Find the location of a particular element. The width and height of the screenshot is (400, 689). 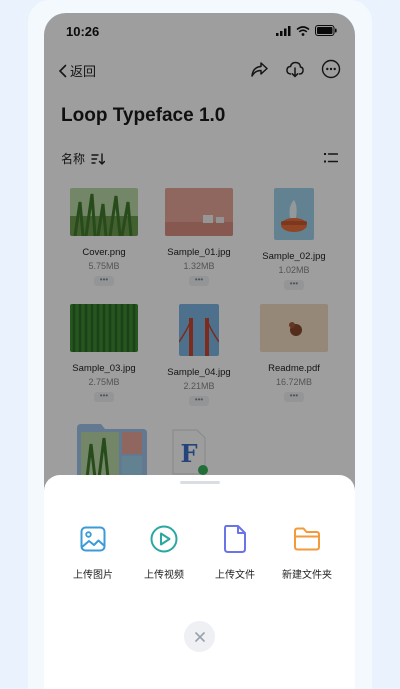

folder-icon is located at coordinates (307, 539).